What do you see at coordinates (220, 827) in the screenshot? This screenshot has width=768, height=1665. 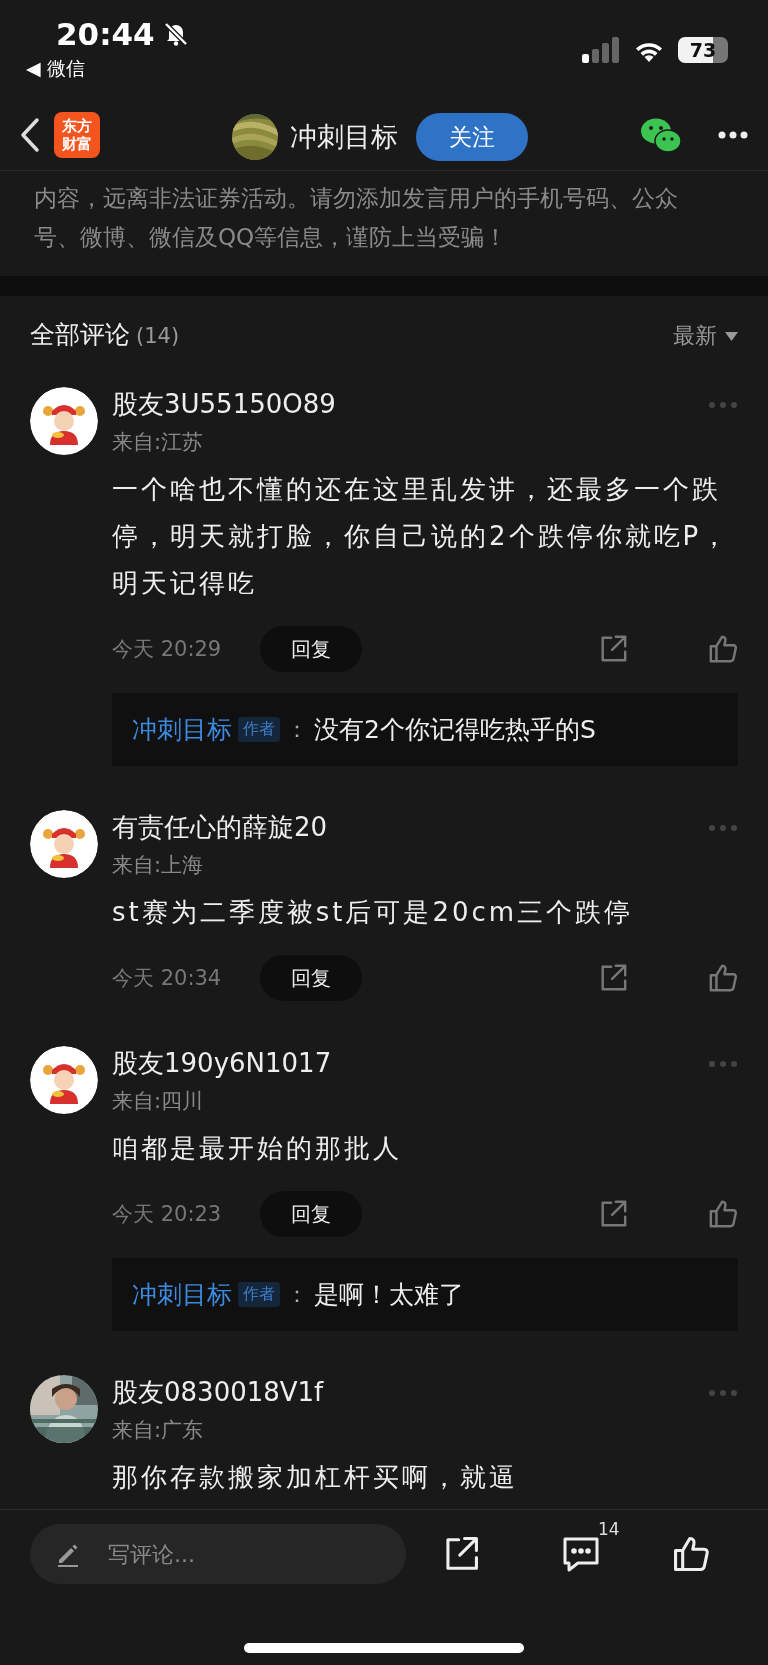 I see `user-name: 有责任心的薛旋20` at bounding box center [220, 827].